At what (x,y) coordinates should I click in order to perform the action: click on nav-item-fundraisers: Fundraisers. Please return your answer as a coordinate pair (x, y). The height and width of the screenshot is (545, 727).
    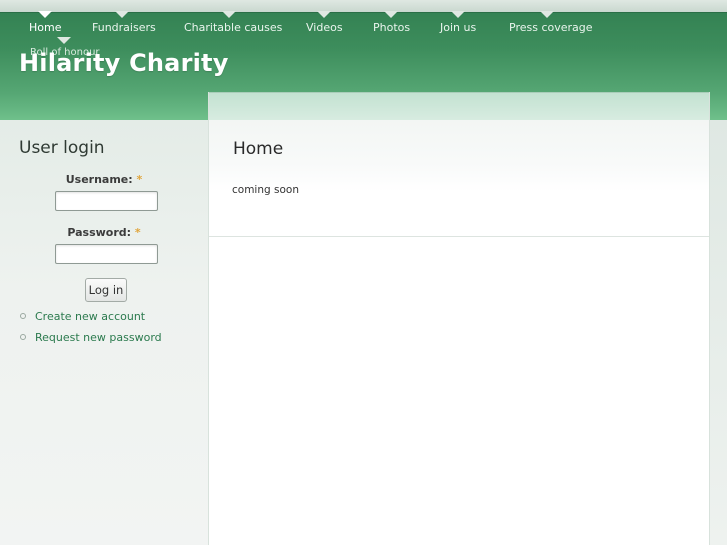
    Looking at the image, I should click on (124, 26).